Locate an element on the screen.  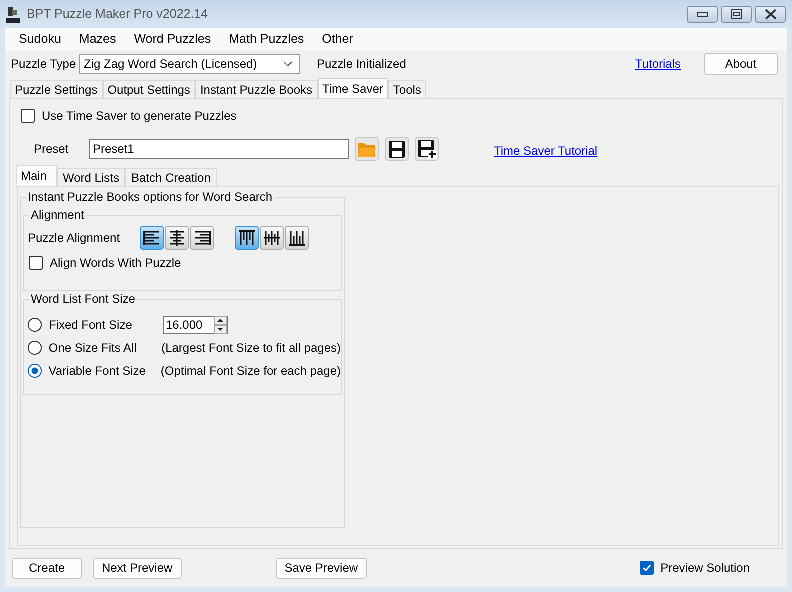
close-button is located at coordinates (770, 14).